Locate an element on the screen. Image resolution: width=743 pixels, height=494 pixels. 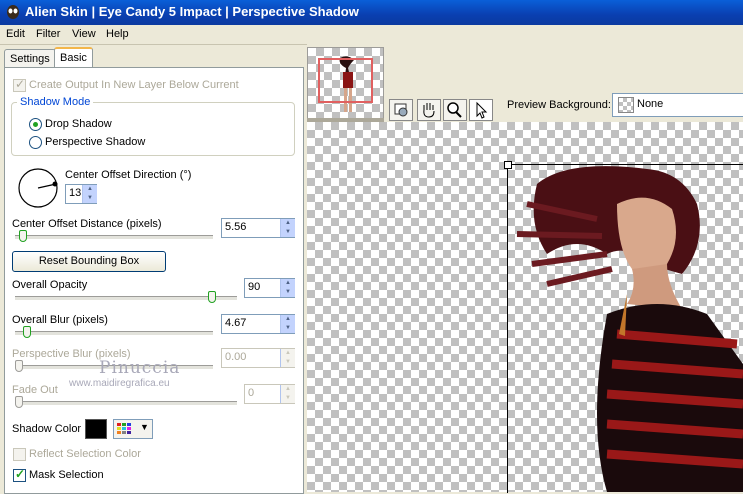
overall-opacity-label: Overall Opacity is located at coordinates (50, 285).